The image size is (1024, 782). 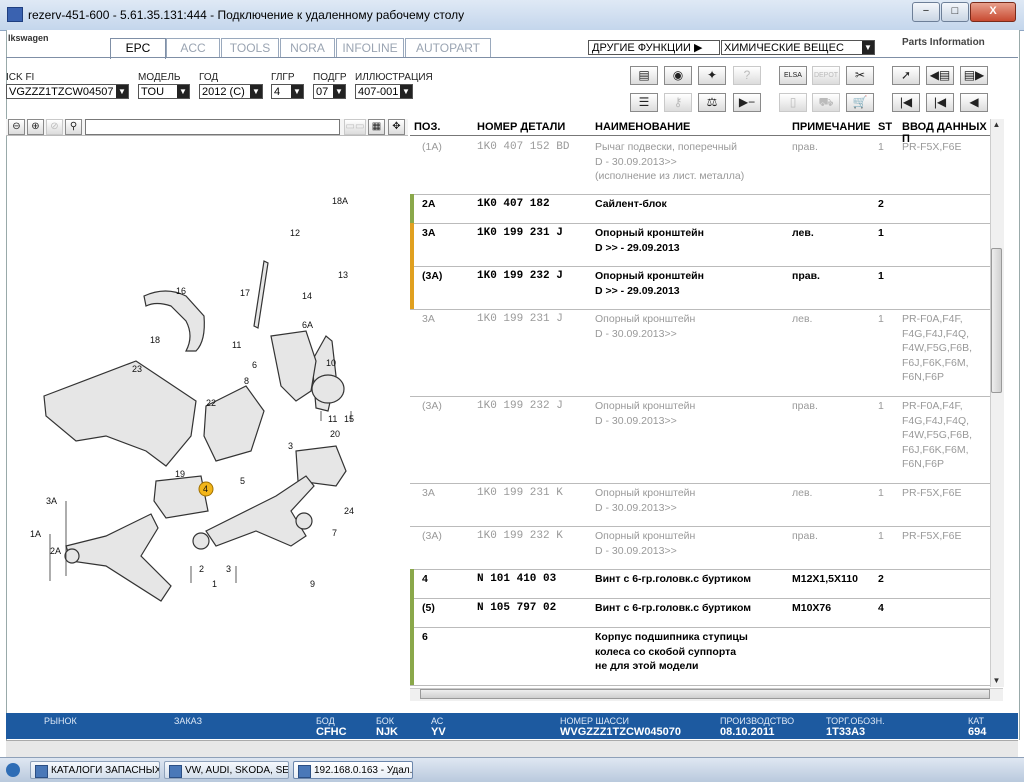 What do you see at coordinates (16, 127) in the screenshot?
I see `zoom-out-icon: ⊖` at bounding box center [16, 127].